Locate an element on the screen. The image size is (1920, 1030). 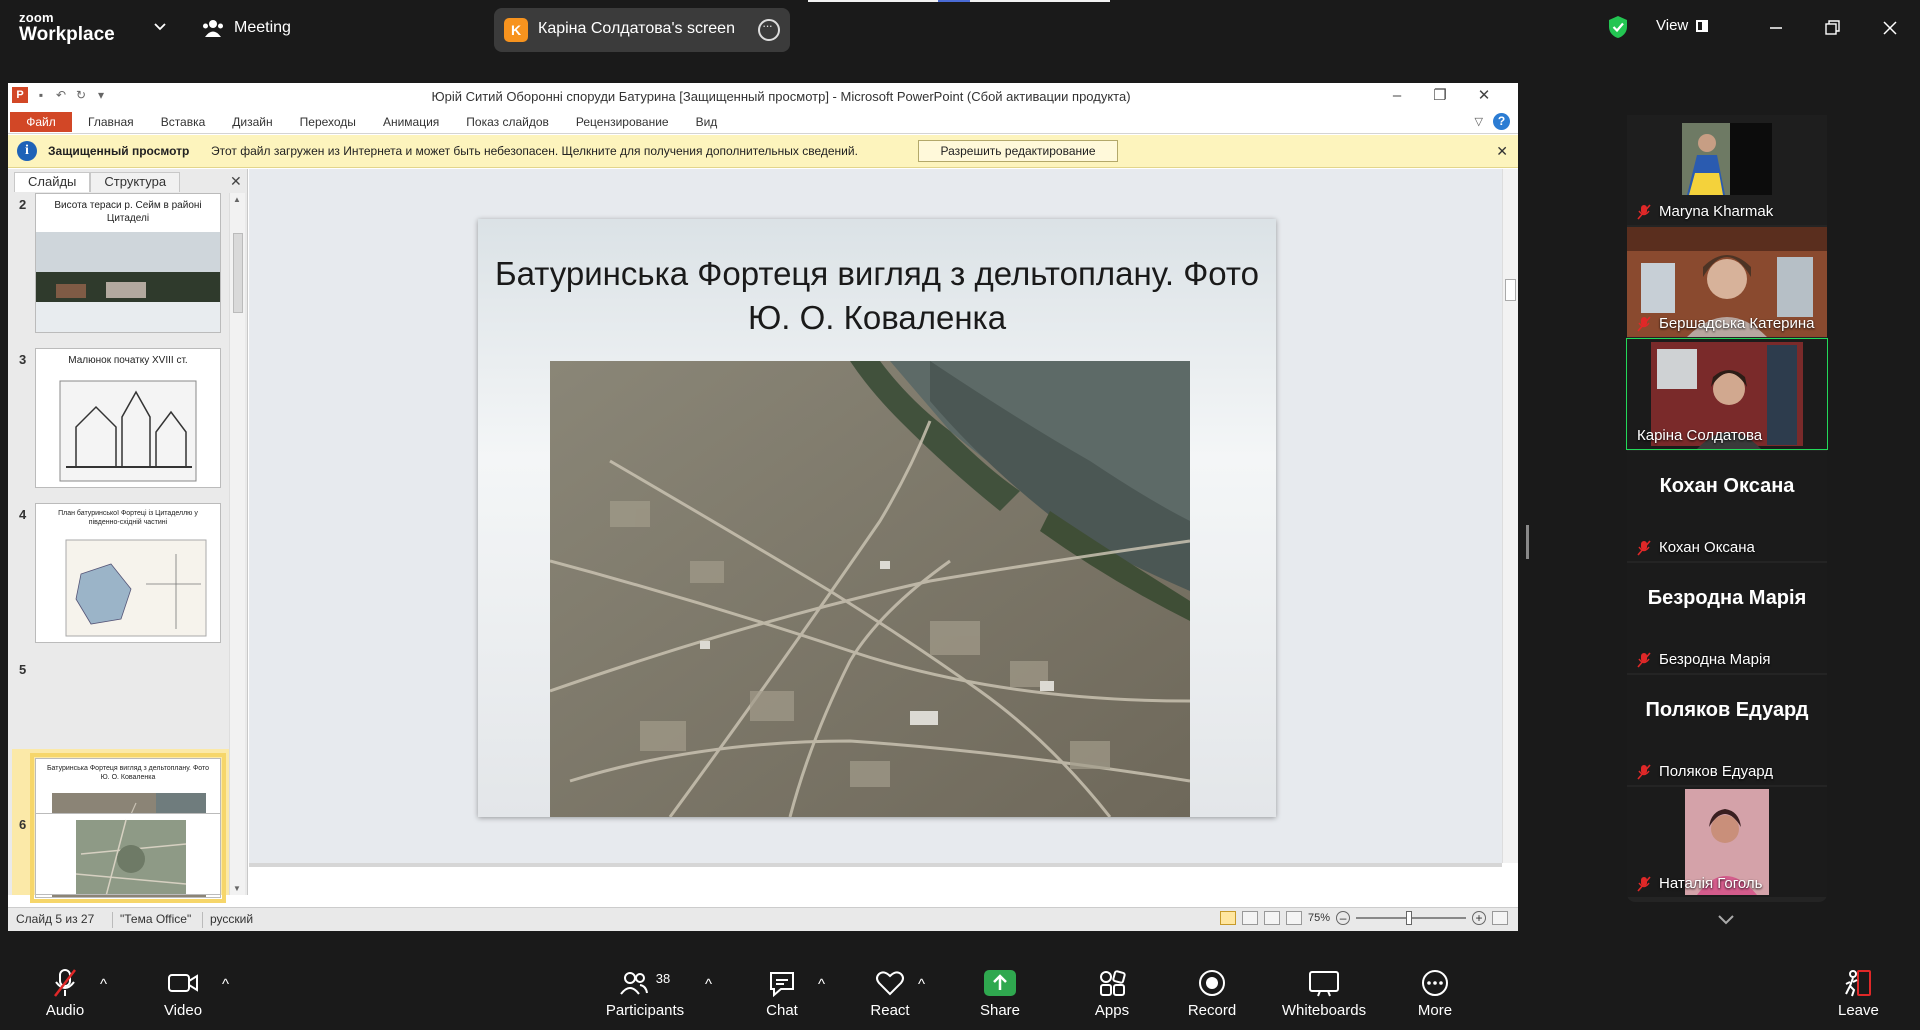
video-options-caret: ^ is located at coordinates (225, 984).